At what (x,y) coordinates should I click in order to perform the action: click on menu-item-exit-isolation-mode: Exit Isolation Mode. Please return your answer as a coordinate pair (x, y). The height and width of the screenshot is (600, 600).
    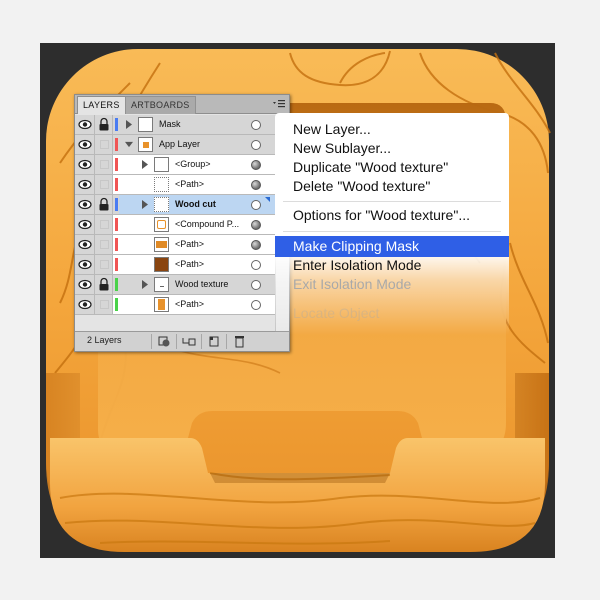
    Looking at the image, I should click on (352, 284).